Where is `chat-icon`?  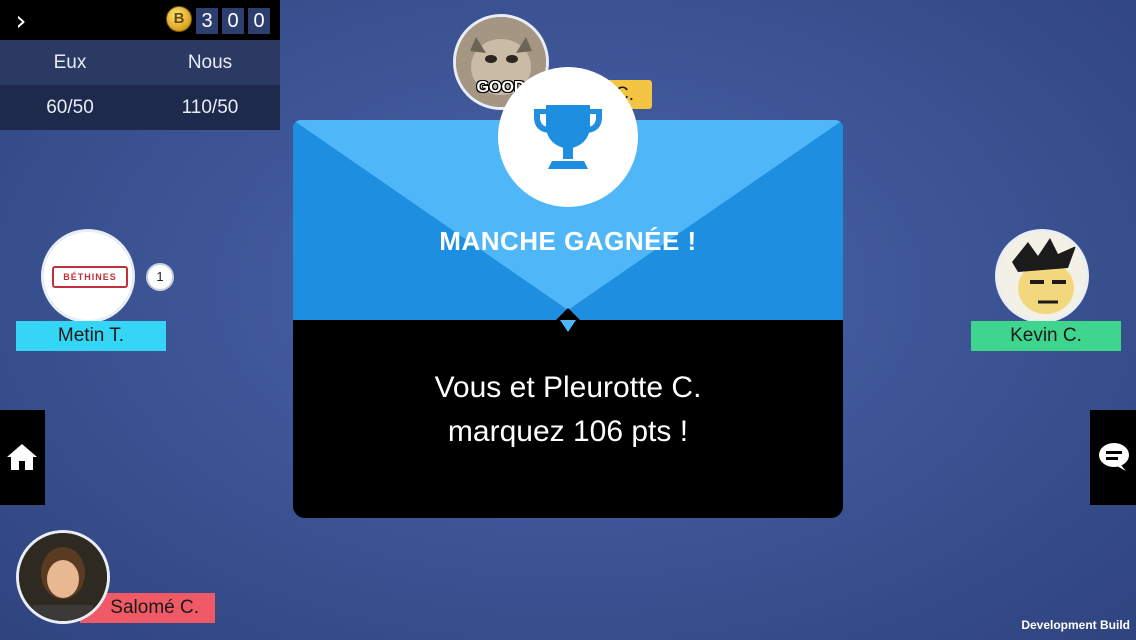
chat-icon is located at coordinates (1114, 457).